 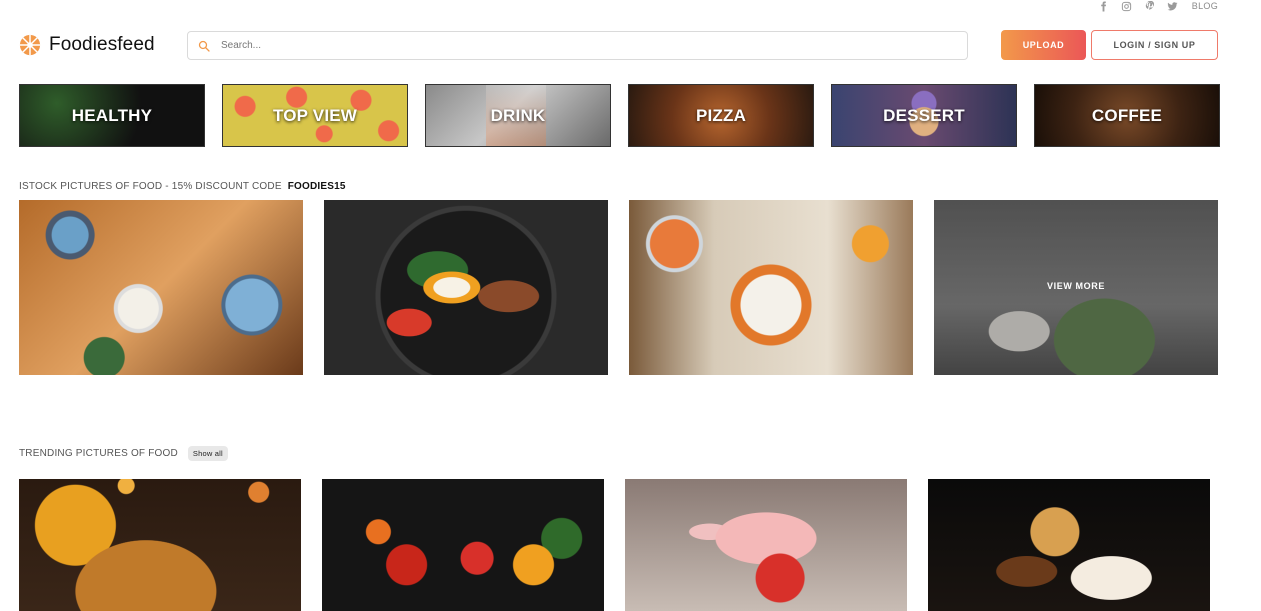 I want to click on search-icon, so click(x=204, y=46).